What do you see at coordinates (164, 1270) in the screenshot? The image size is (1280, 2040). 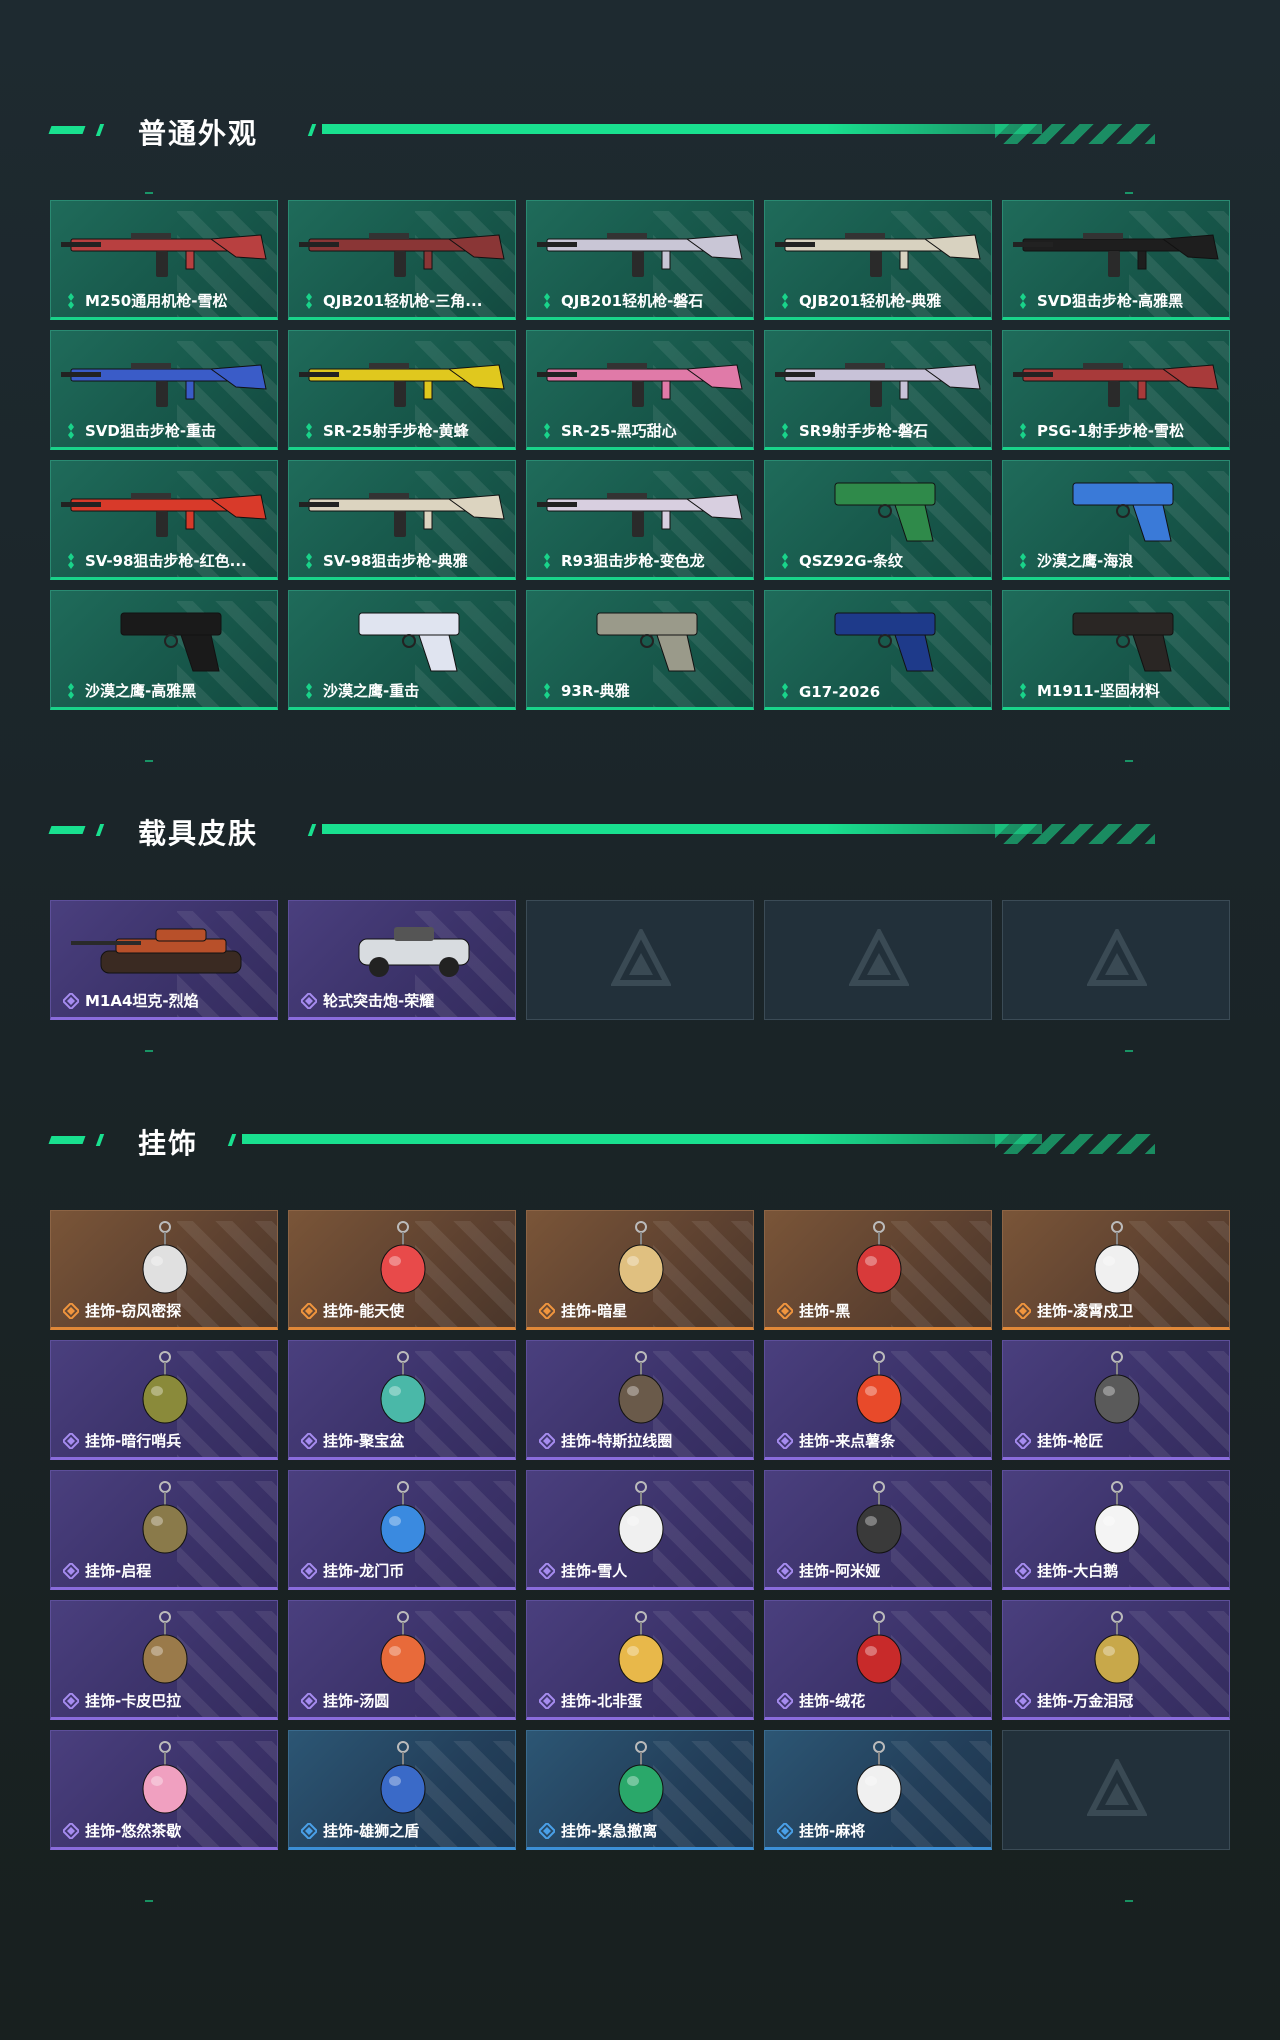 I see `pendant-card: 挂饰-窃风密探` at bounding box center [164, 1270].